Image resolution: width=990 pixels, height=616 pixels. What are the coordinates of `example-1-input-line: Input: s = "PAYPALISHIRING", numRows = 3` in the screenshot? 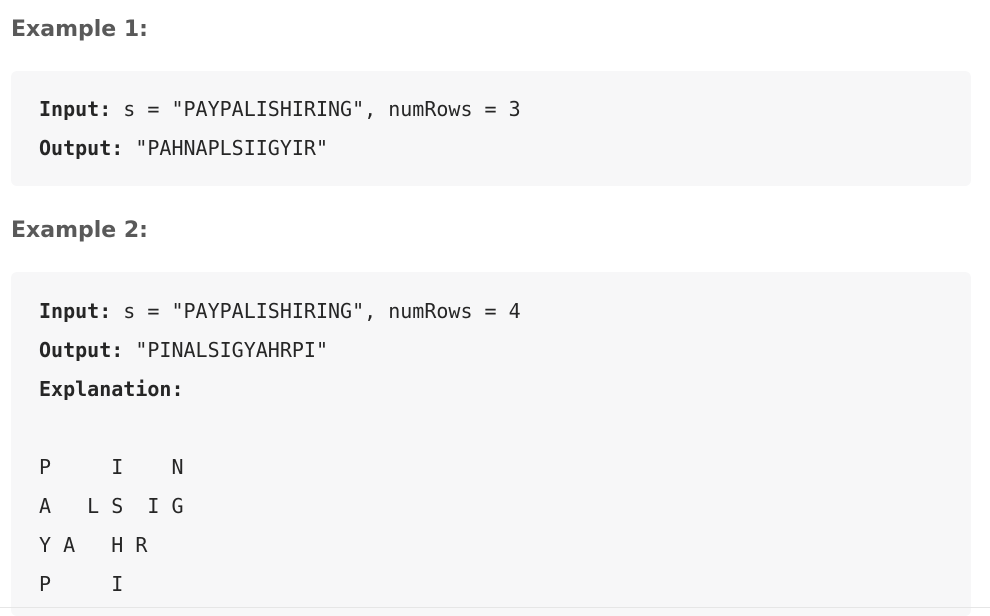 It's located at (505, 109).